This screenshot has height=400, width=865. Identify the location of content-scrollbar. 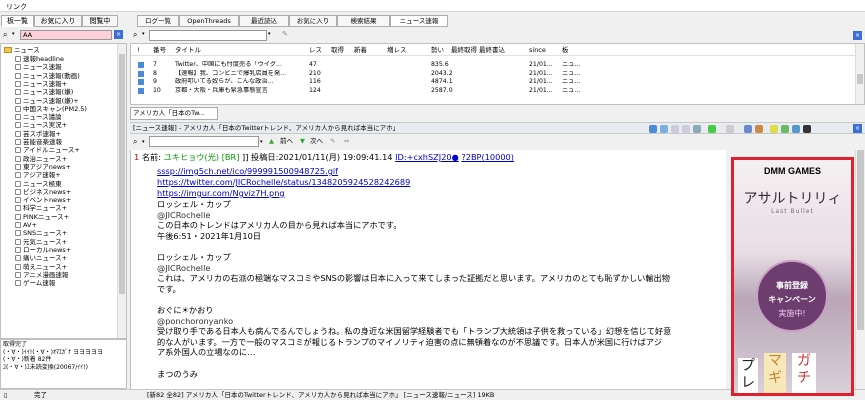
(860, 269).